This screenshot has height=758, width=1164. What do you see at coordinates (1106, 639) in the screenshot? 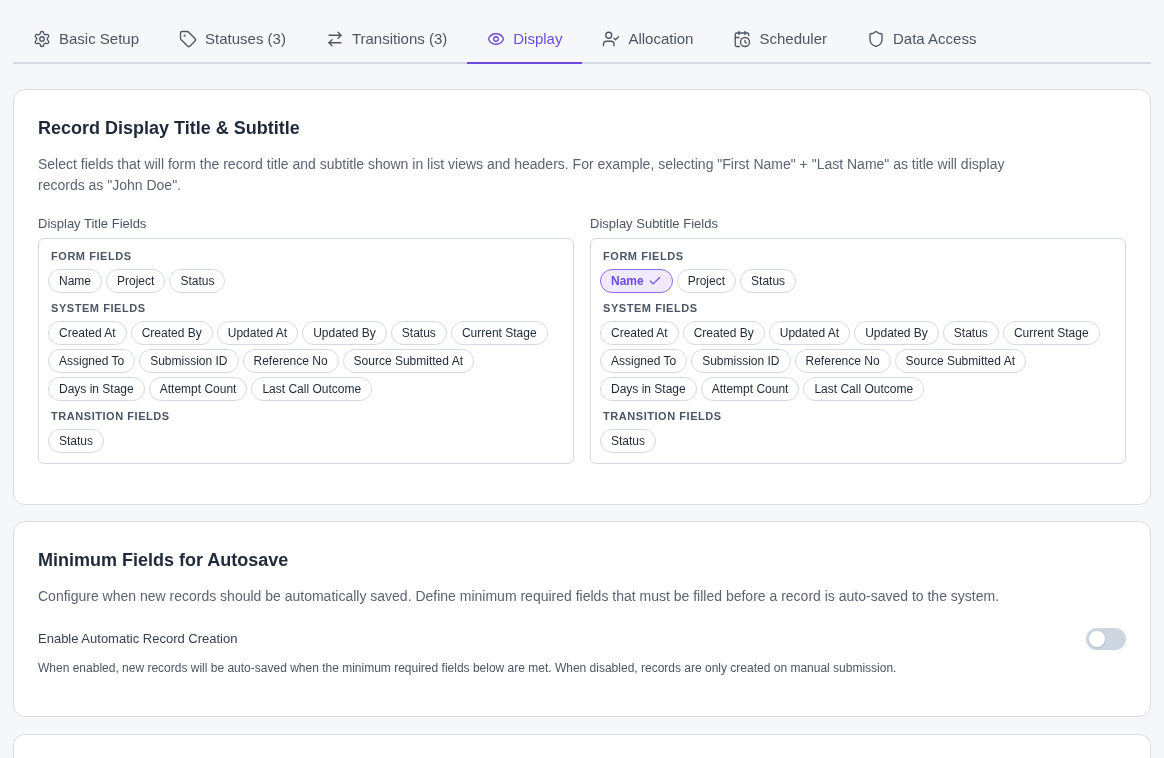
I see `toggle-switch` at bounding box center [1106, 639].